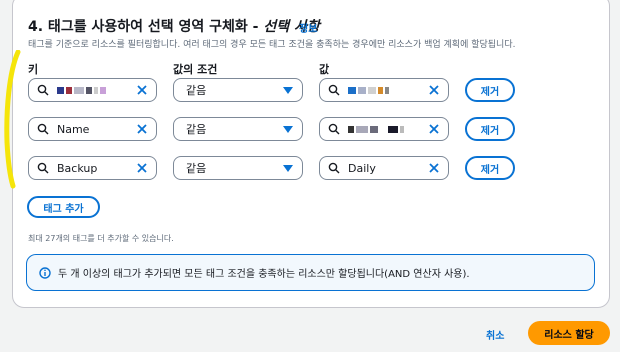 Image resolution: width=620 pixels, height=352 pixels. I want to click on tag-key-input: Name, so click(92, 129).